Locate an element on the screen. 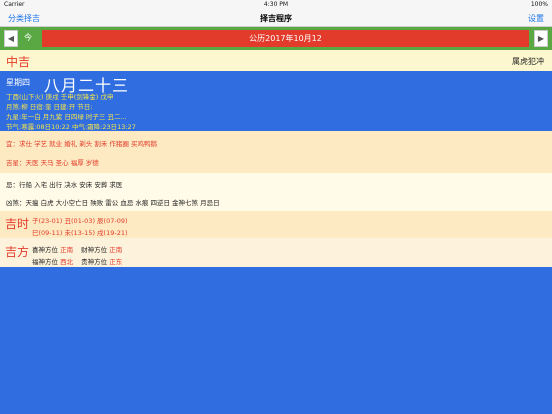 The width and height of the screenshot is (552, 414). avoid-list: 忌：行船 入宅 出行 决水 安床 安葬 求医 is located at coordinates (64, 185).